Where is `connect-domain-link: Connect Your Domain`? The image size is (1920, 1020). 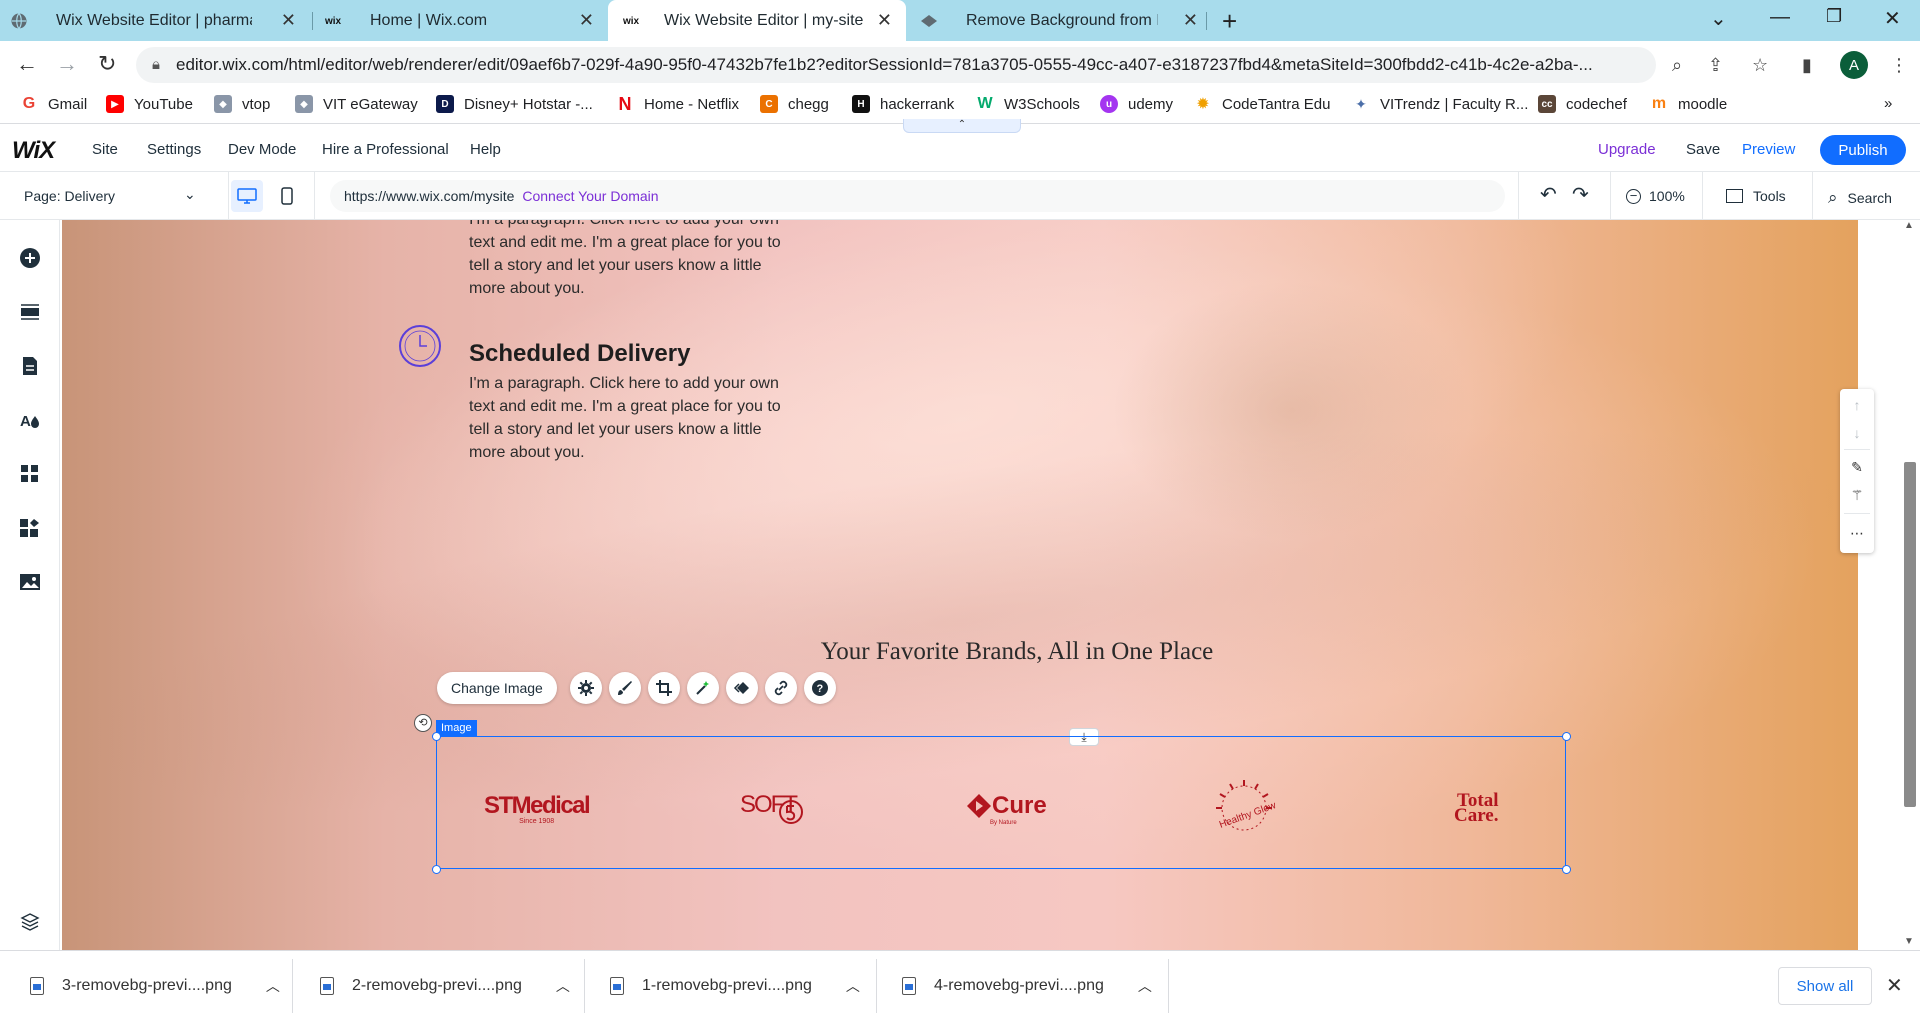
connect-domain-link: Connect Your Domain is located at coordinates (590, 196).